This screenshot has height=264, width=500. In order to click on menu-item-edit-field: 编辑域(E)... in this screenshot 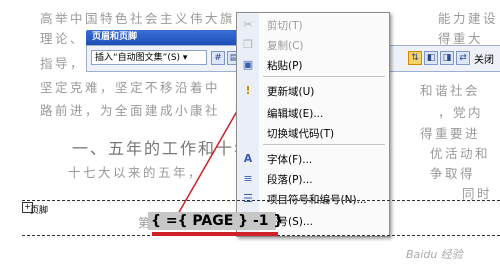, I will do `click(313, 113)`.